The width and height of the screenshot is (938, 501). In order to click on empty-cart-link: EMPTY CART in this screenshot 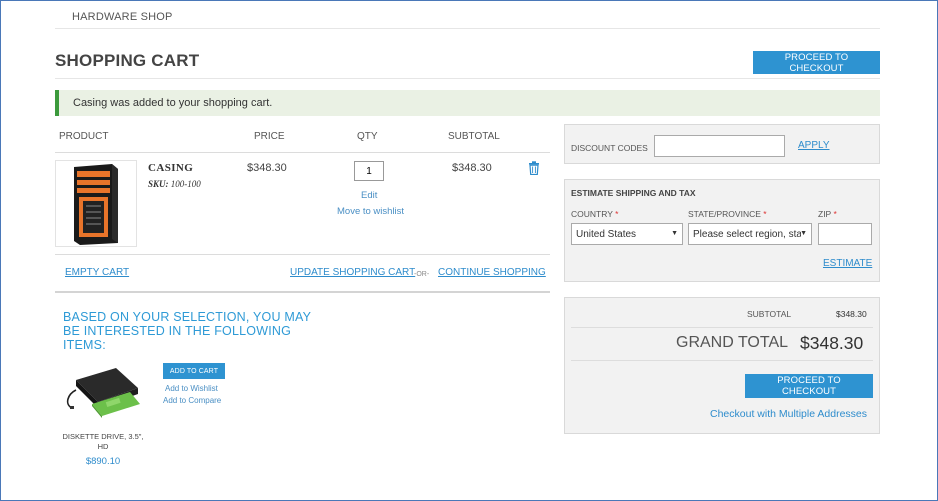, I will do `click(97, 272)`.